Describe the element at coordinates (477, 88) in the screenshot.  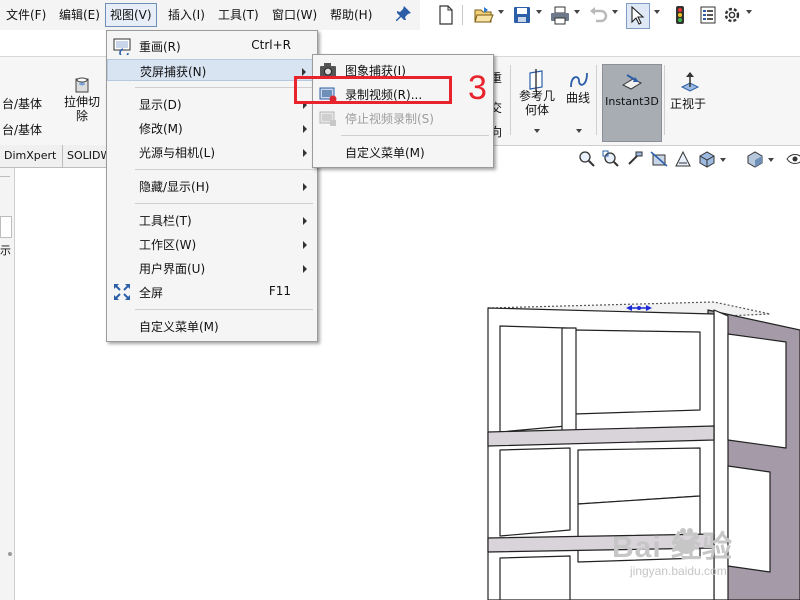
I see `annotation-step-number: 3` at that location.